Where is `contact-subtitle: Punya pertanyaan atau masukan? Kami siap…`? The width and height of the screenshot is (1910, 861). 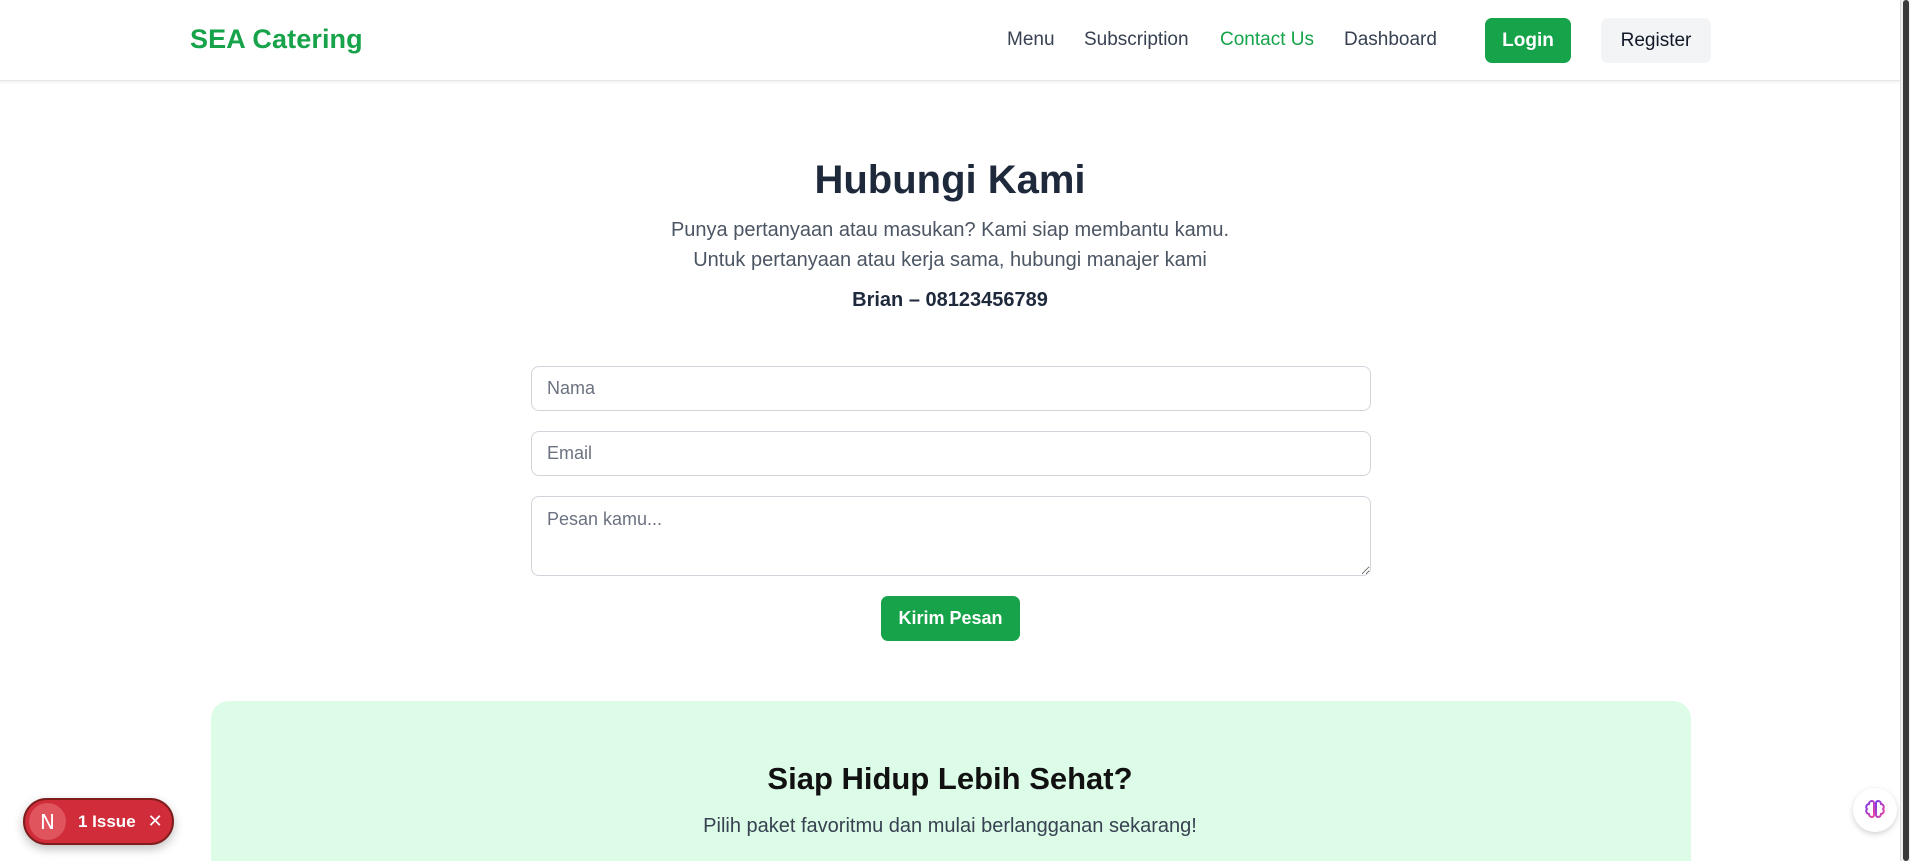
contact-subtitle: Punya pertanyaan atau masukan? Kami siap… is located at coordinates (950, 230).